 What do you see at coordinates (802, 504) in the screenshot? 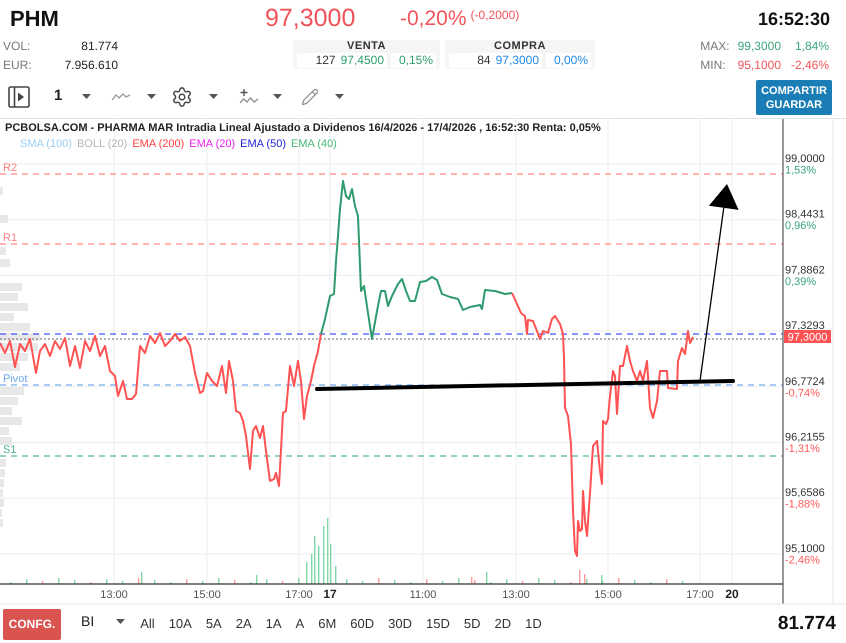
I see `axis-change-label: -1,88%` at bounding box center [802, 504].